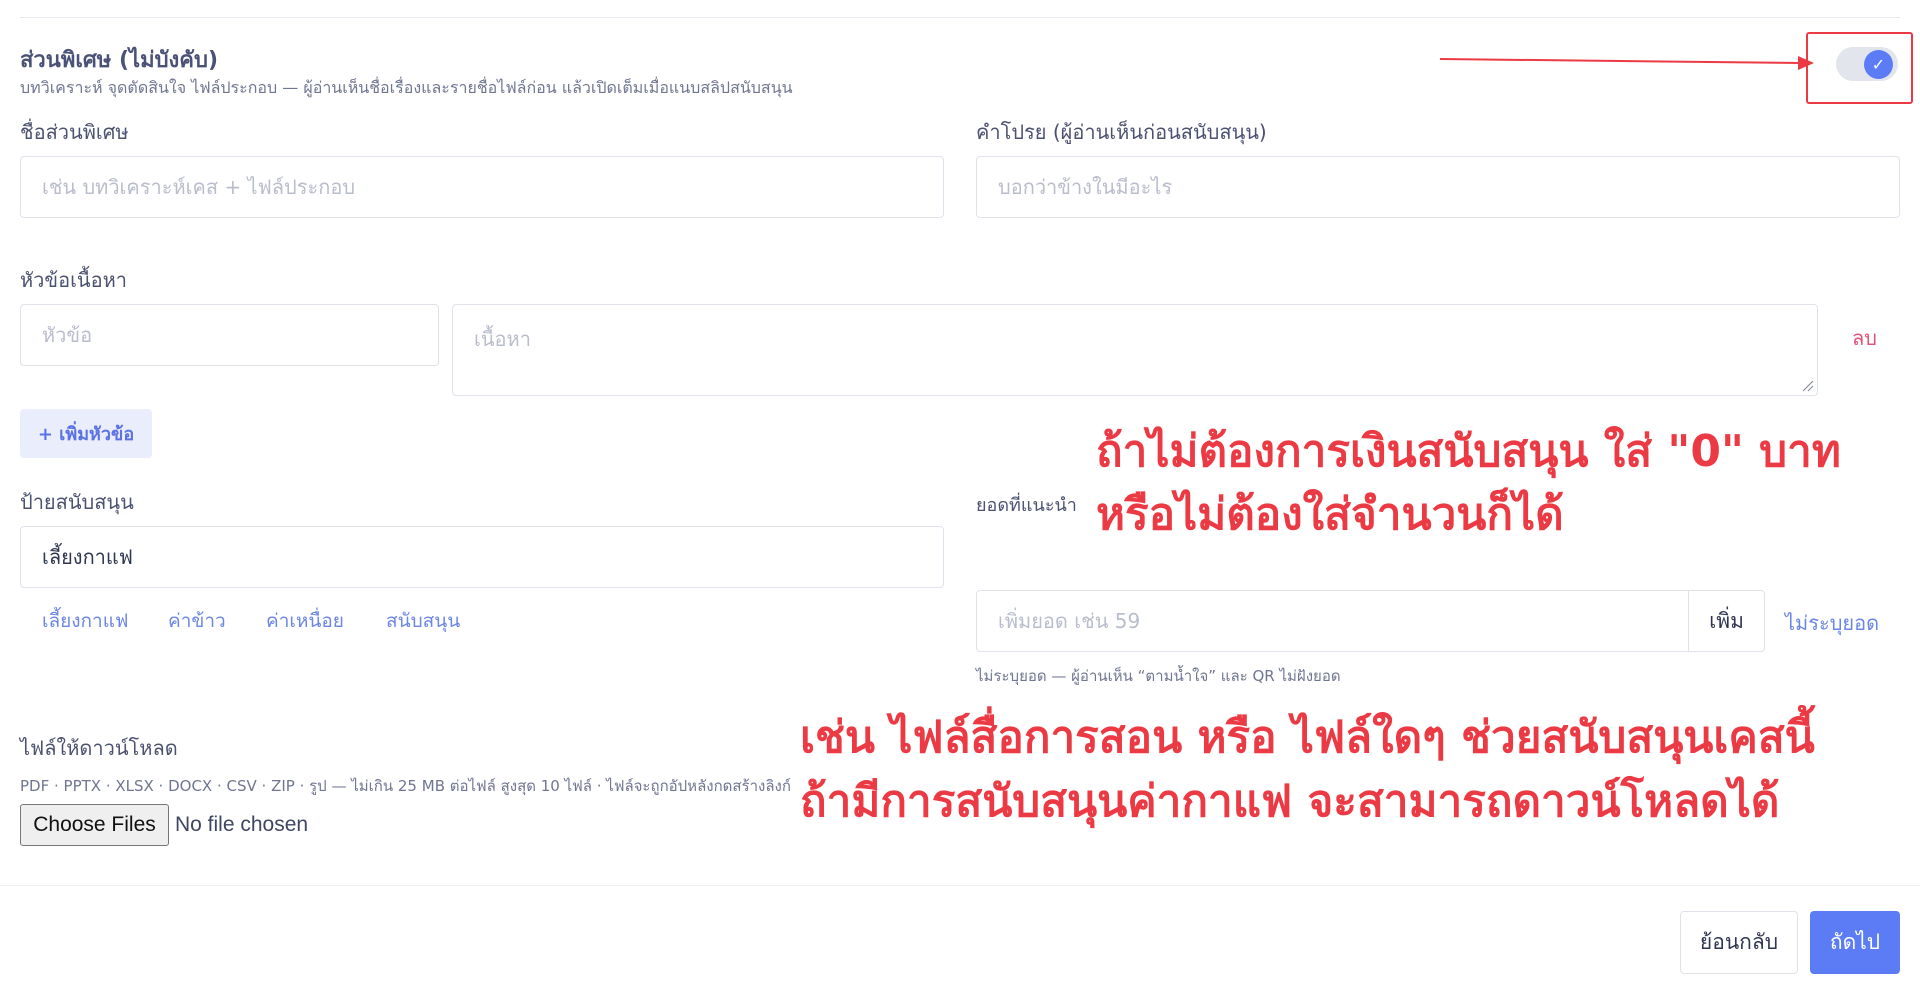 The width and height of the screenshot is (1920, 992). I want to click on support-label-value: เลี้ยงกาแฟ, so click(87, 557).